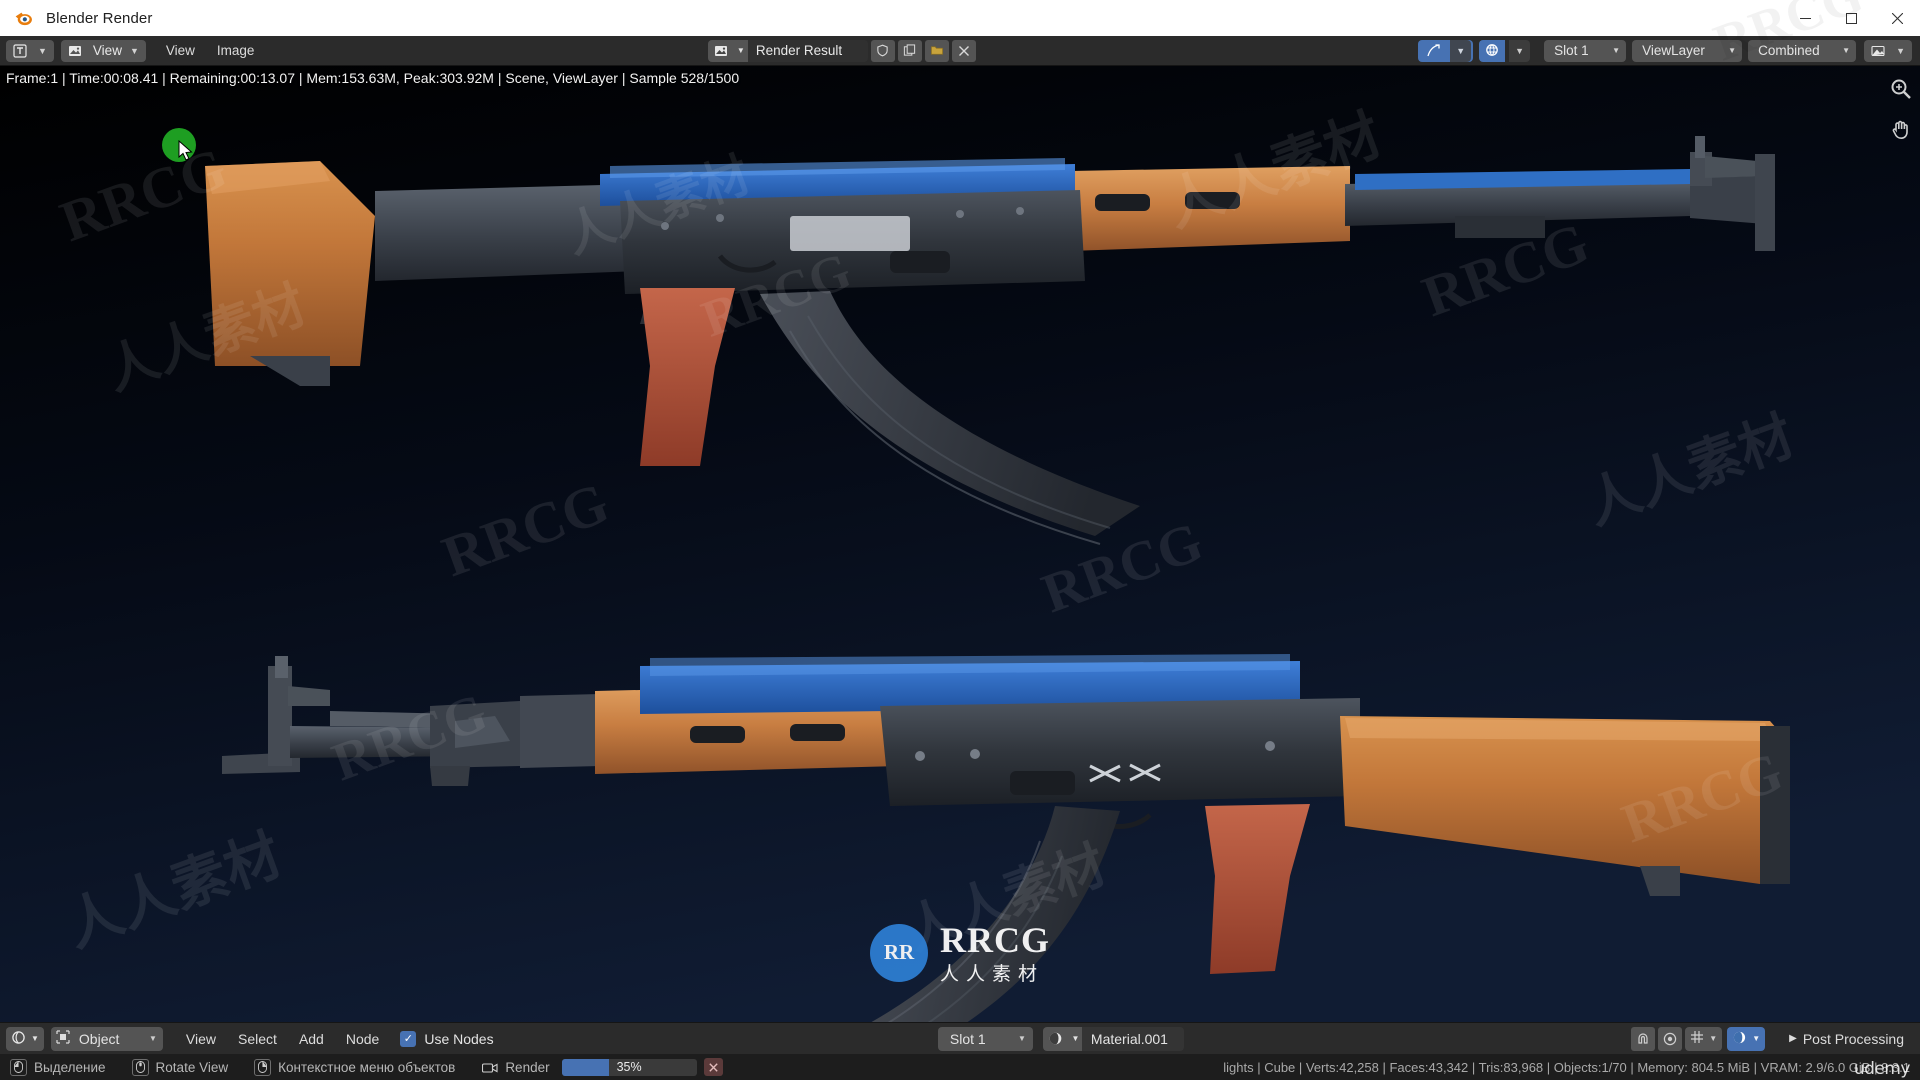 The width and height of the screenshot is (1920, 1080). I want to click on menu-view: View, so click(180, 51).